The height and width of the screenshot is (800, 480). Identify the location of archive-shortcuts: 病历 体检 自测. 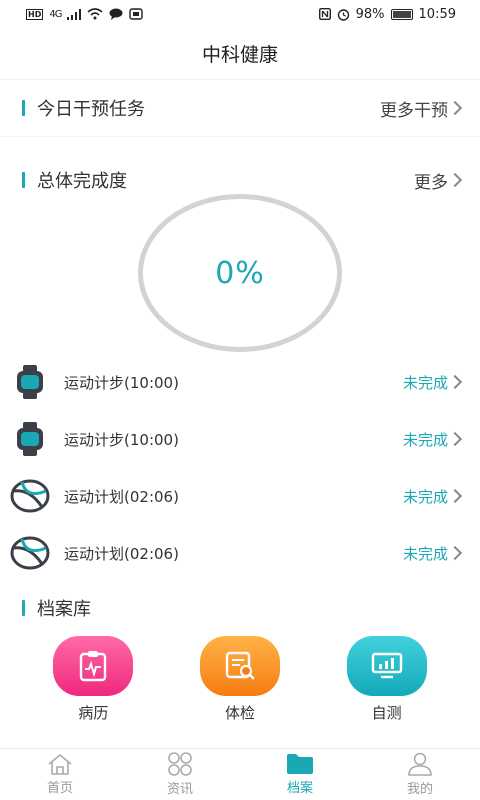
(240, 679).